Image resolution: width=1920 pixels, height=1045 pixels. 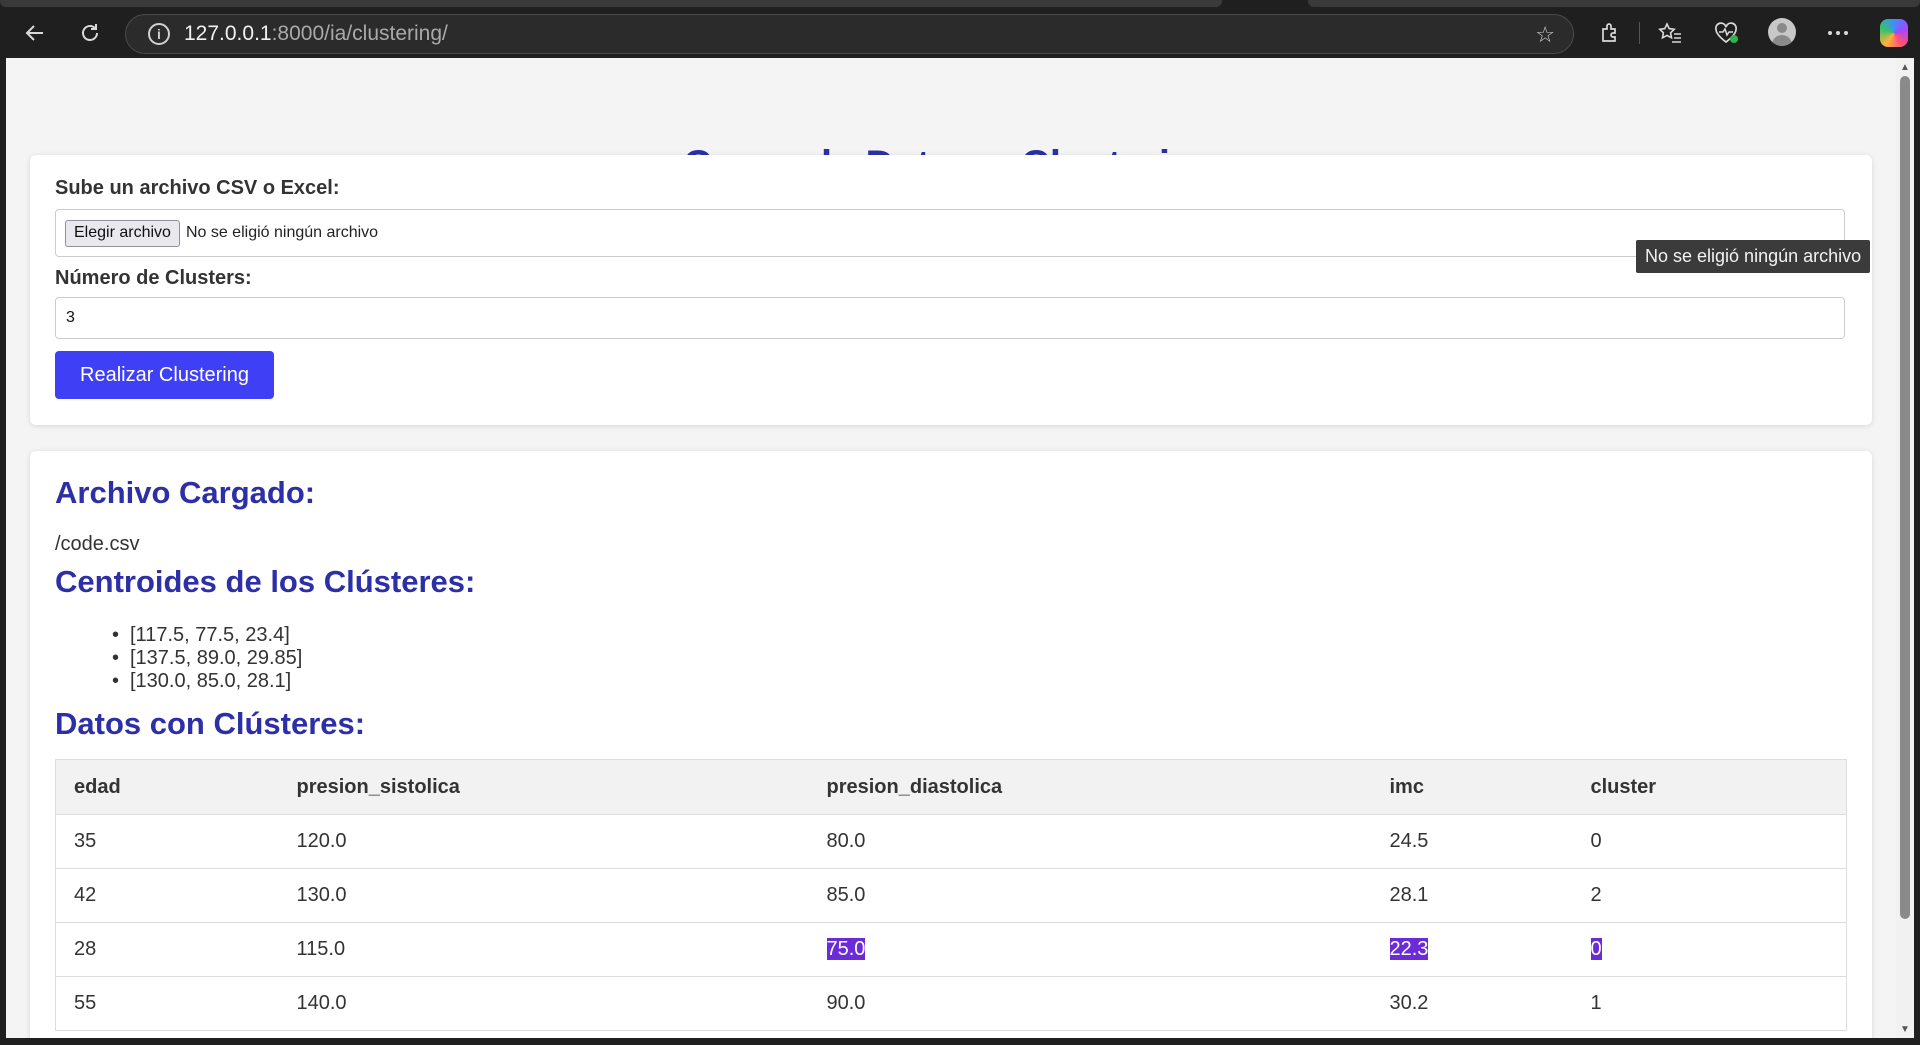 What do you see at coordinates (1639, 33) in the screenshot?
I see `toolbar-divider` at bounding box center [1639, 33].